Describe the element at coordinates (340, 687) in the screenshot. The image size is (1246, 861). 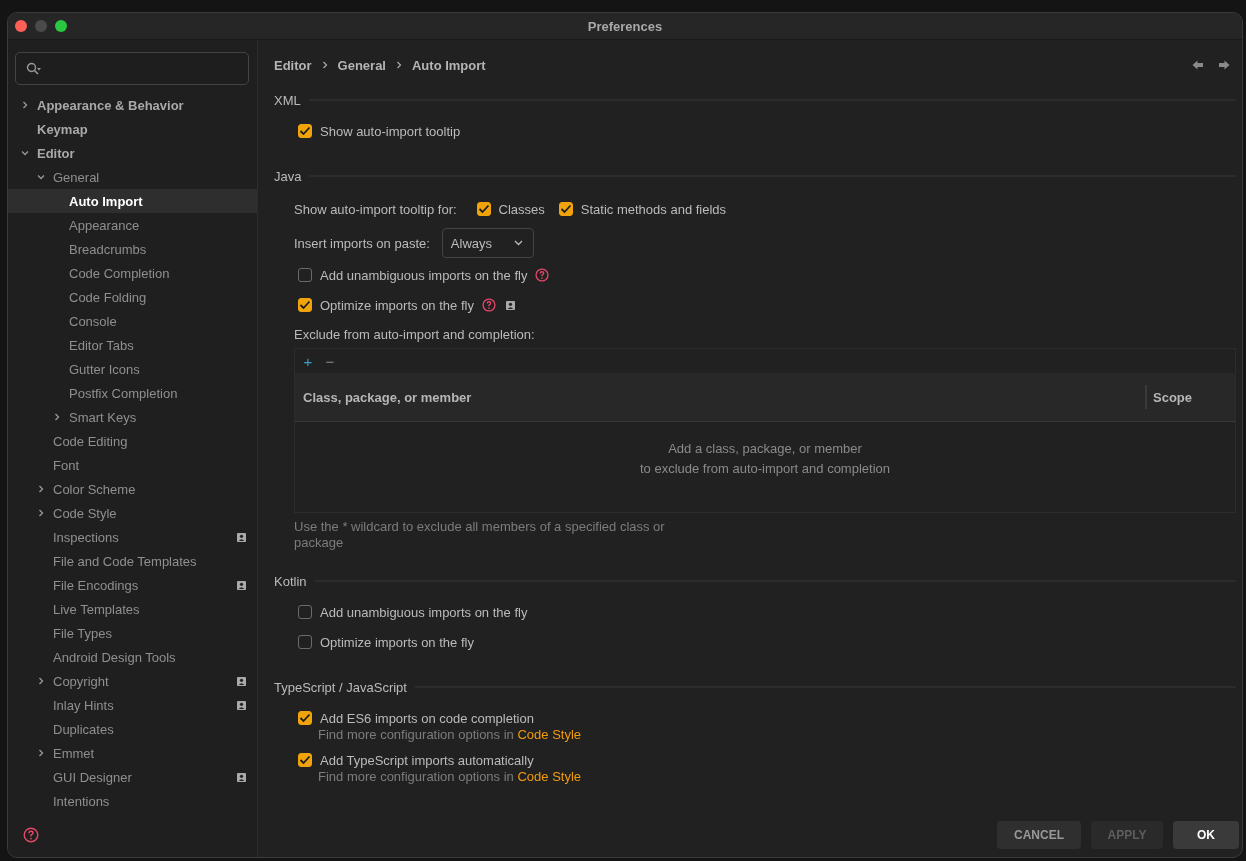
I see `section-title: TypeScript / JavaScript` at that location.